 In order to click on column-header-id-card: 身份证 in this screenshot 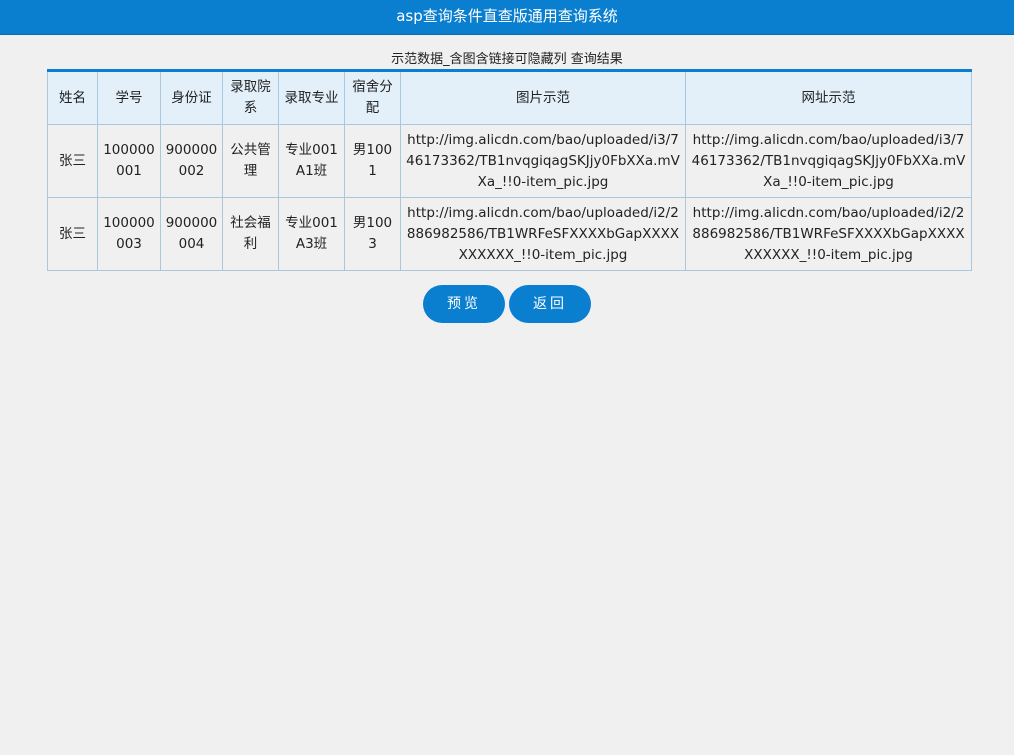, I will do `click(191, 97)`.